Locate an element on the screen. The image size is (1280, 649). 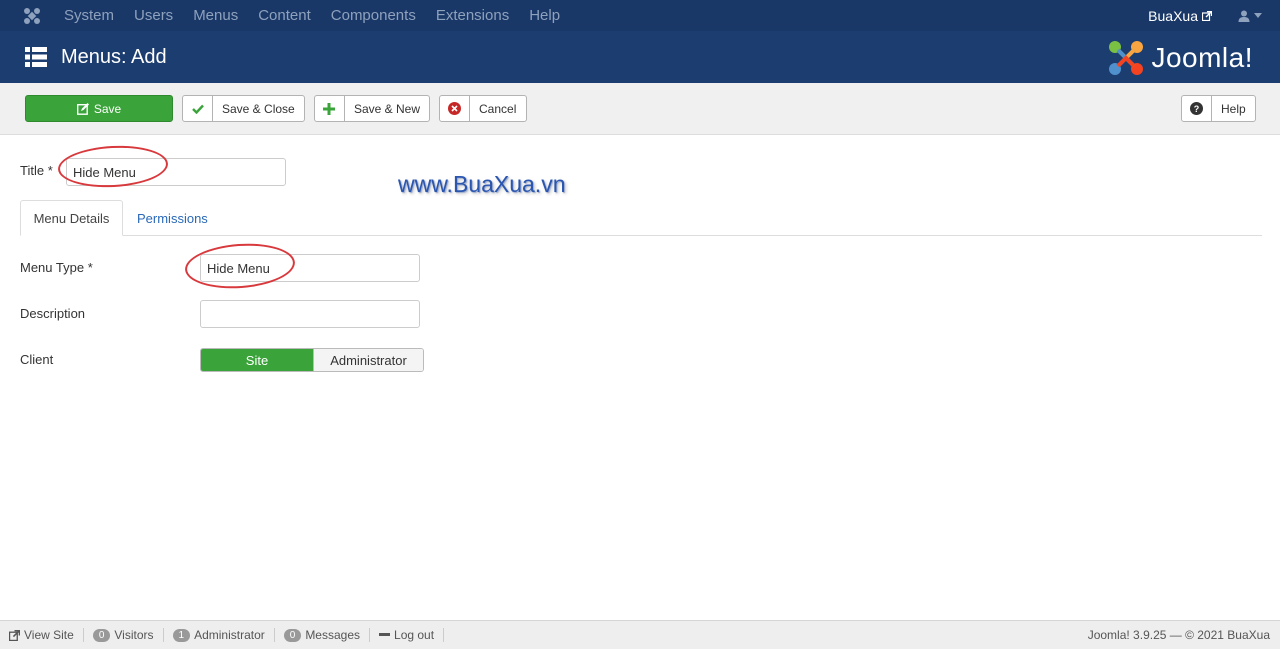
view-site-link: View Site is located at coordinates (42, 635).